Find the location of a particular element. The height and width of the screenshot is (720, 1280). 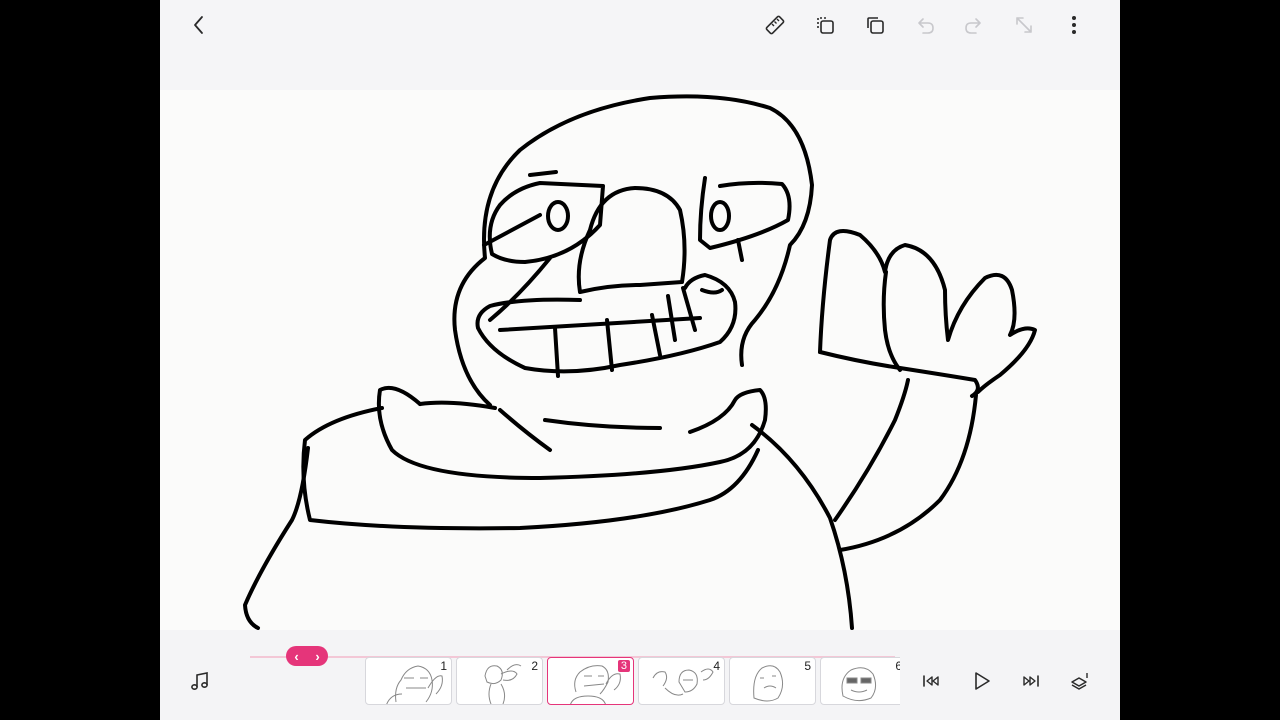

redo-icon is located at coordinates (973, 26).